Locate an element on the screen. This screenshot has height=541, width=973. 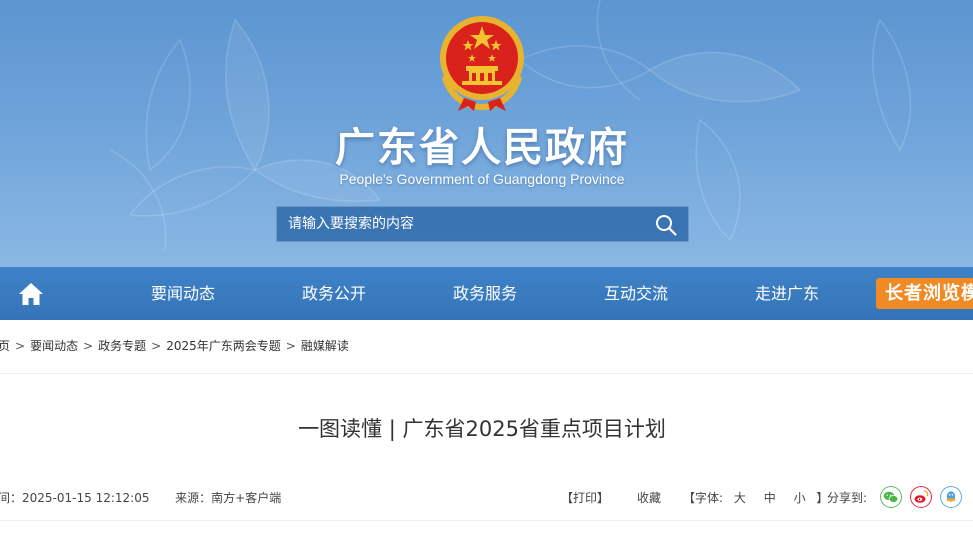
font-size-medium: 中 is located at coordinates (770, 498).